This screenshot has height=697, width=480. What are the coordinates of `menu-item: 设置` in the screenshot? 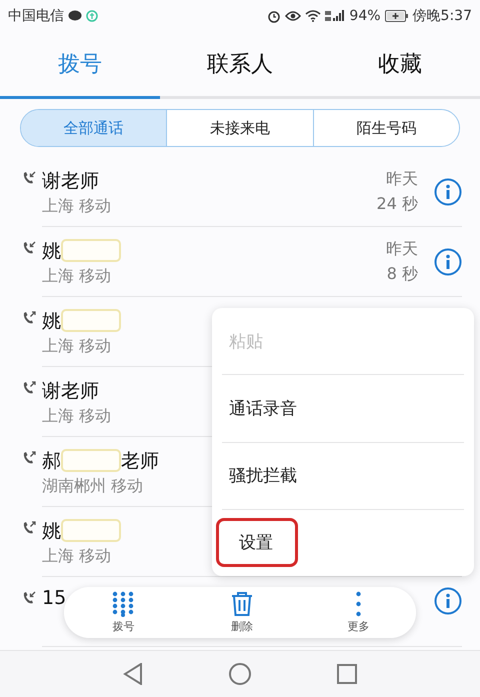 It's located at (257, 543).